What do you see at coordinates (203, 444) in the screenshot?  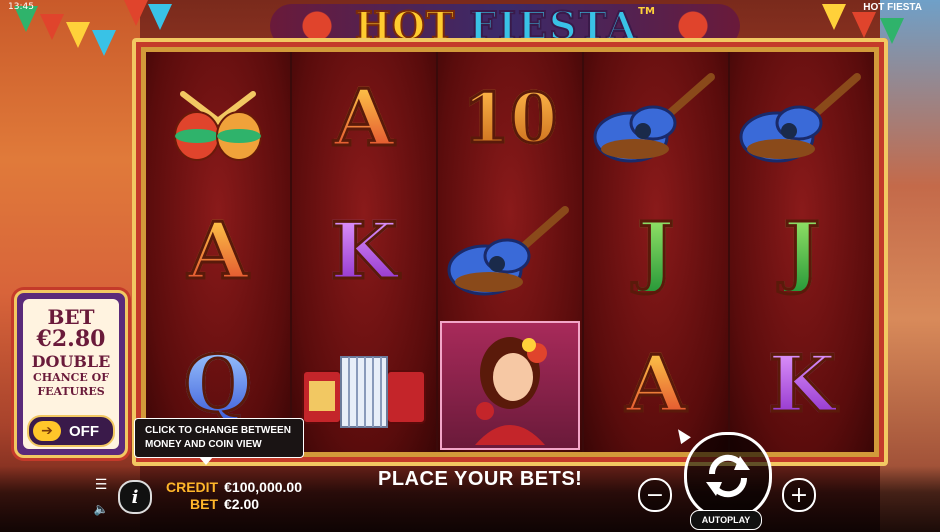 I see `tooltip-line-2: MONEY AND COIN VIEW` at bounding box center [203, 444].